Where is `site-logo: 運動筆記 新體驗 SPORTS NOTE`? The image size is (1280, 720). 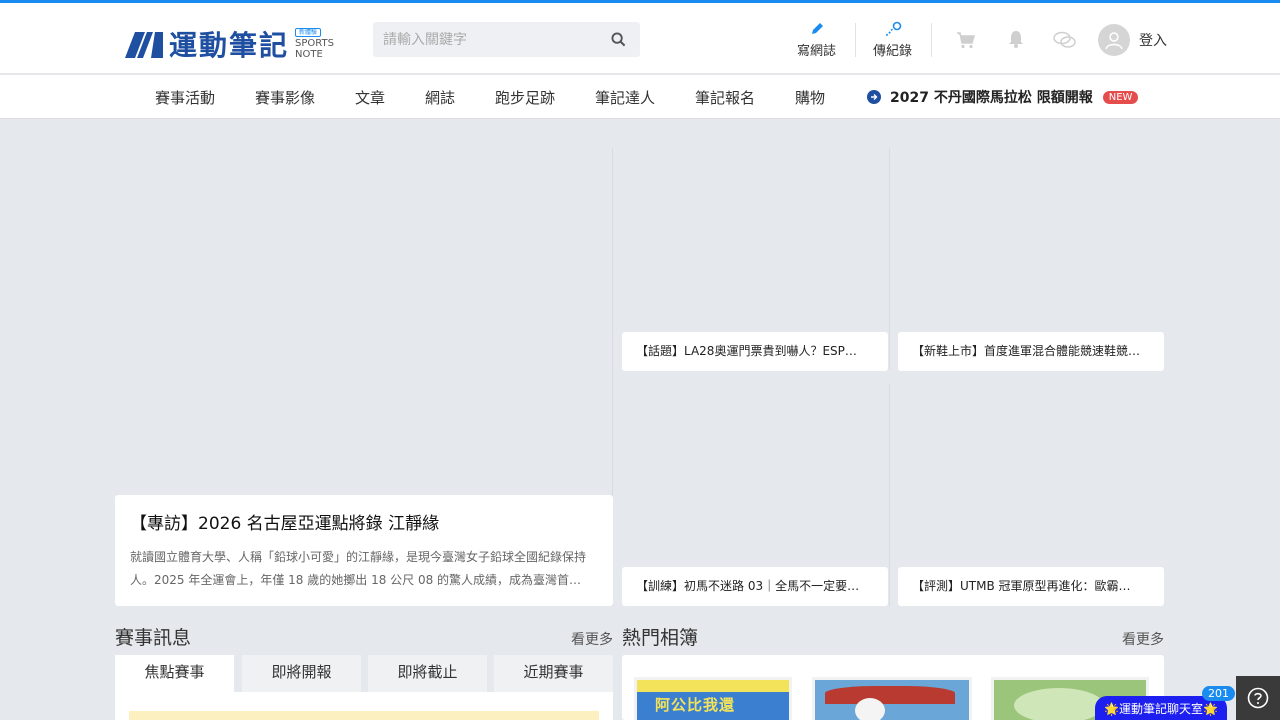 site-logo: 運動筆記 新體驗 SPORTS NOTE is located at coordinates (229, 44).